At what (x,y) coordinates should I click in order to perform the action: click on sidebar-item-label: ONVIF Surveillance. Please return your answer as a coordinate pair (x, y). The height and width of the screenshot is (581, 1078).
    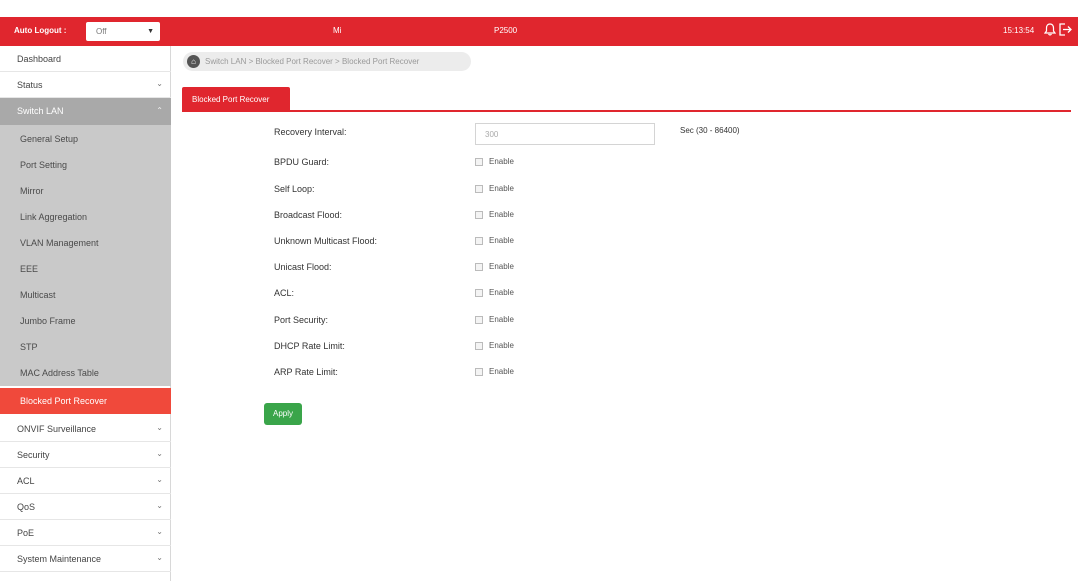
    Looking at the image, I should click on (57, 429).